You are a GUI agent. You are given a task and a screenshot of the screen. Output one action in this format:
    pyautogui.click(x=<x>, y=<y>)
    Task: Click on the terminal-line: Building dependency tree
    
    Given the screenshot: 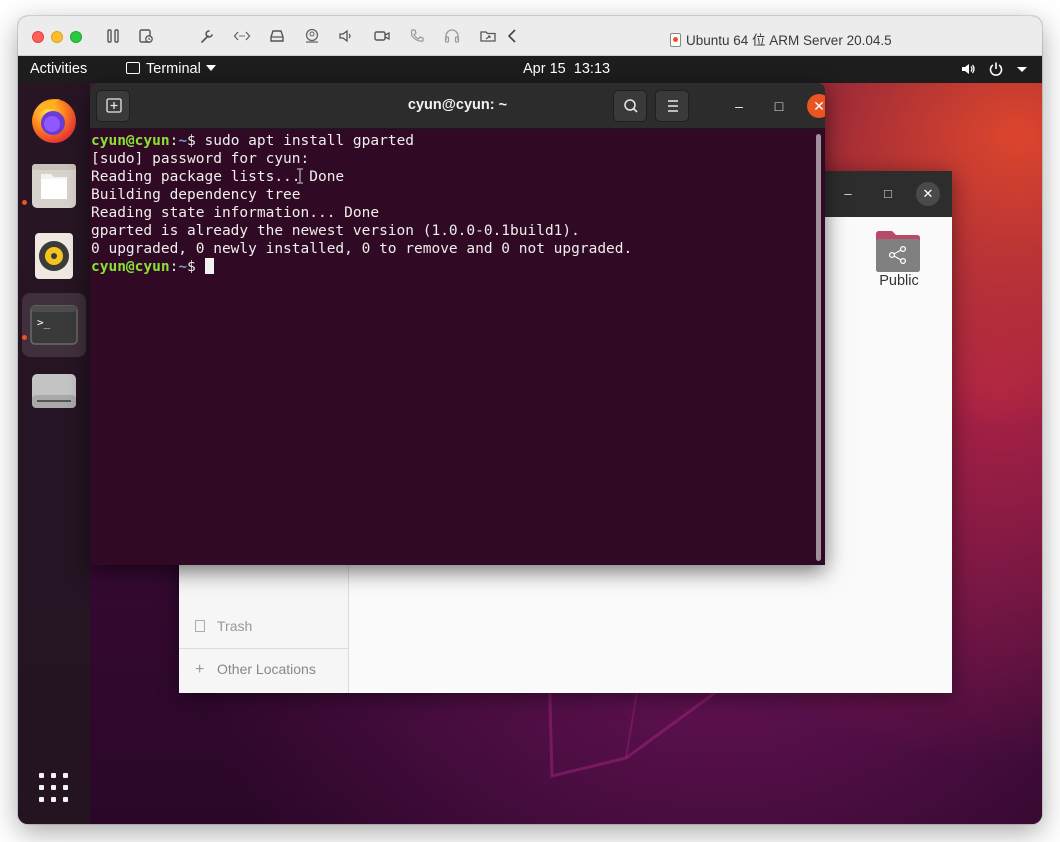 What is the action you would take?
    pyautogui.click(x=196, y=195)
    